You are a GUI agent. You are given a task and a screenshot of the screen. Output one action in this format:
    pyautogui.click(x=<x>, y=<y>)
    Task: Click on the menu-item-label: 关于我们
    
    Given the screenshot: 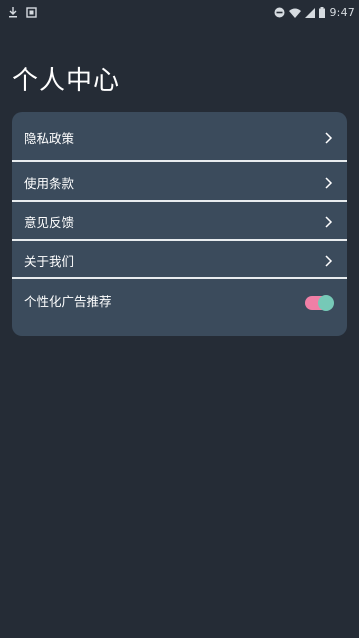 What is the action you would take?
    pyautogui.click(x=49, y=261)
    